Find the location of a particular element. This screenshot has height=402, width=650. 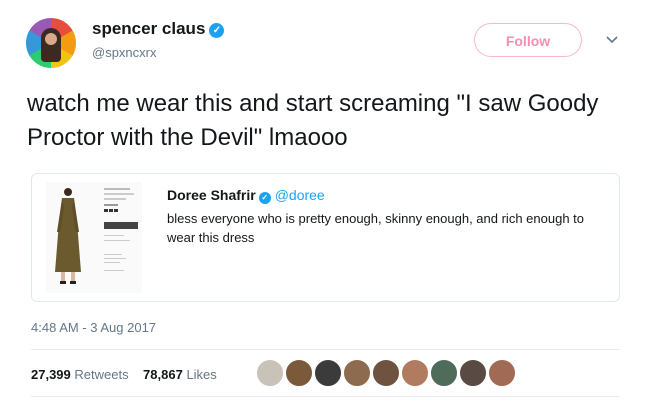

author-handle: @spxncxrx is located at coordinates (124, 52).